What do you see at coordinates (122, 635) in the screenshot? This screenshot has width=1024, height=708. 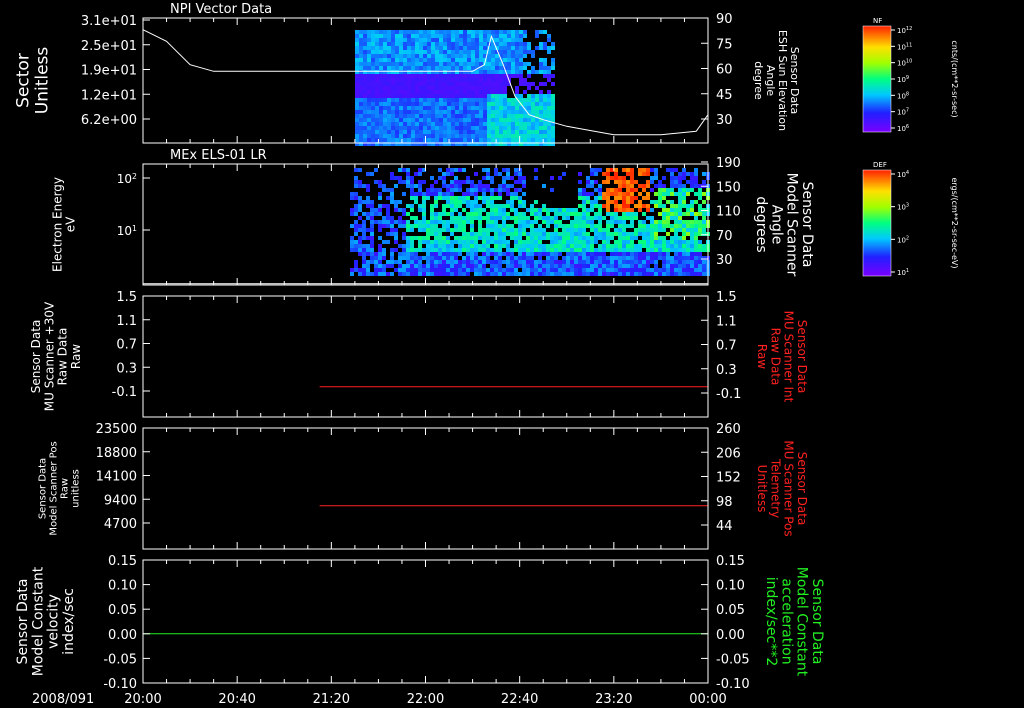 I see `y-tick-label: 0.00` at bounding box center [122, 635].